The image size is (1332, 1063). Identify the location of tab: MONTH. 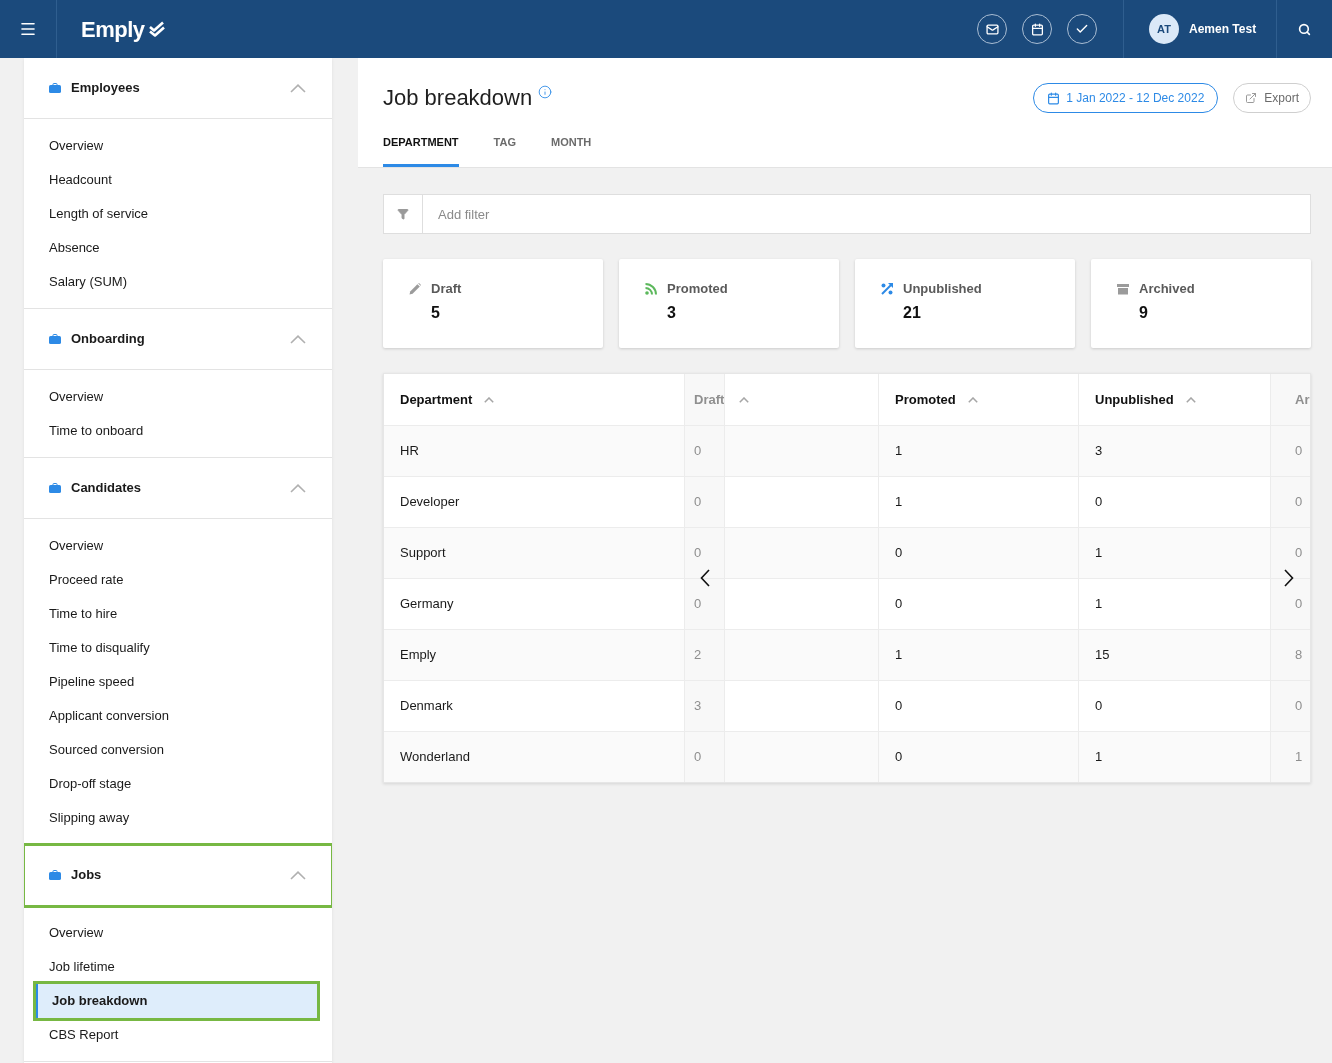
(571, 151).